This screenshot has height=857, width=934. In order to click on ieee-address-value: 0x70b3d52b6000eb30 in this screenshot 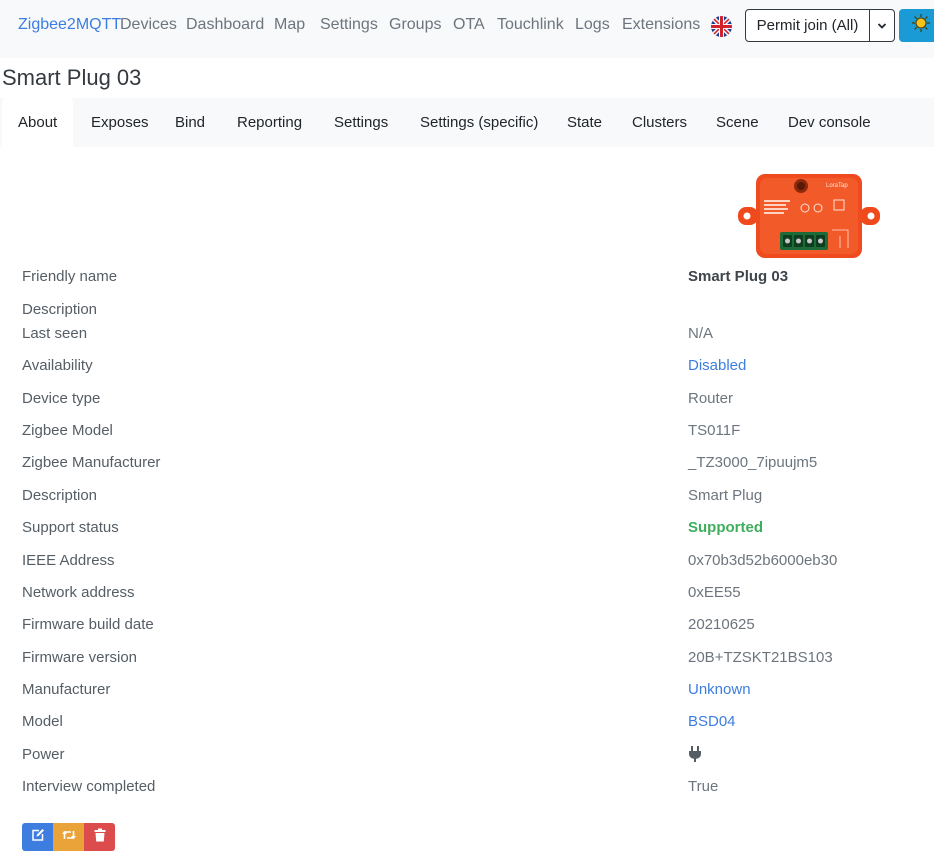, I will do `click(763, 560)`.